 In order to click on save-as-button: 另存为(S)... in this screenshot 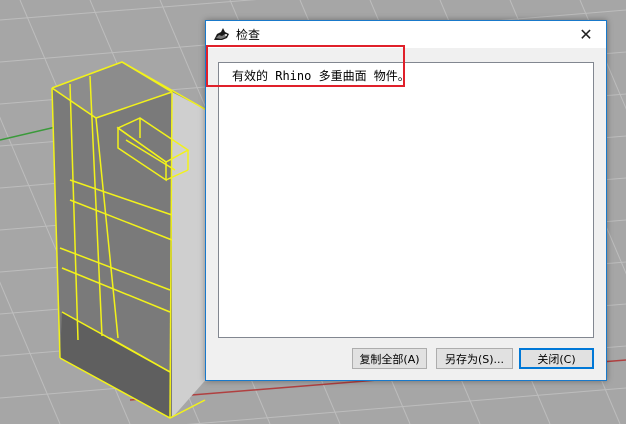, I will do `click(474, 358)`.